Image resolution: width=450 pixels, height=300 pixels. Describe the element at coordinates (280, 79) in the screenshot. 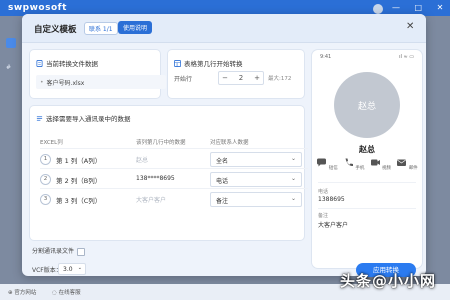

I see `max-row-label: 最大:172` at that location.